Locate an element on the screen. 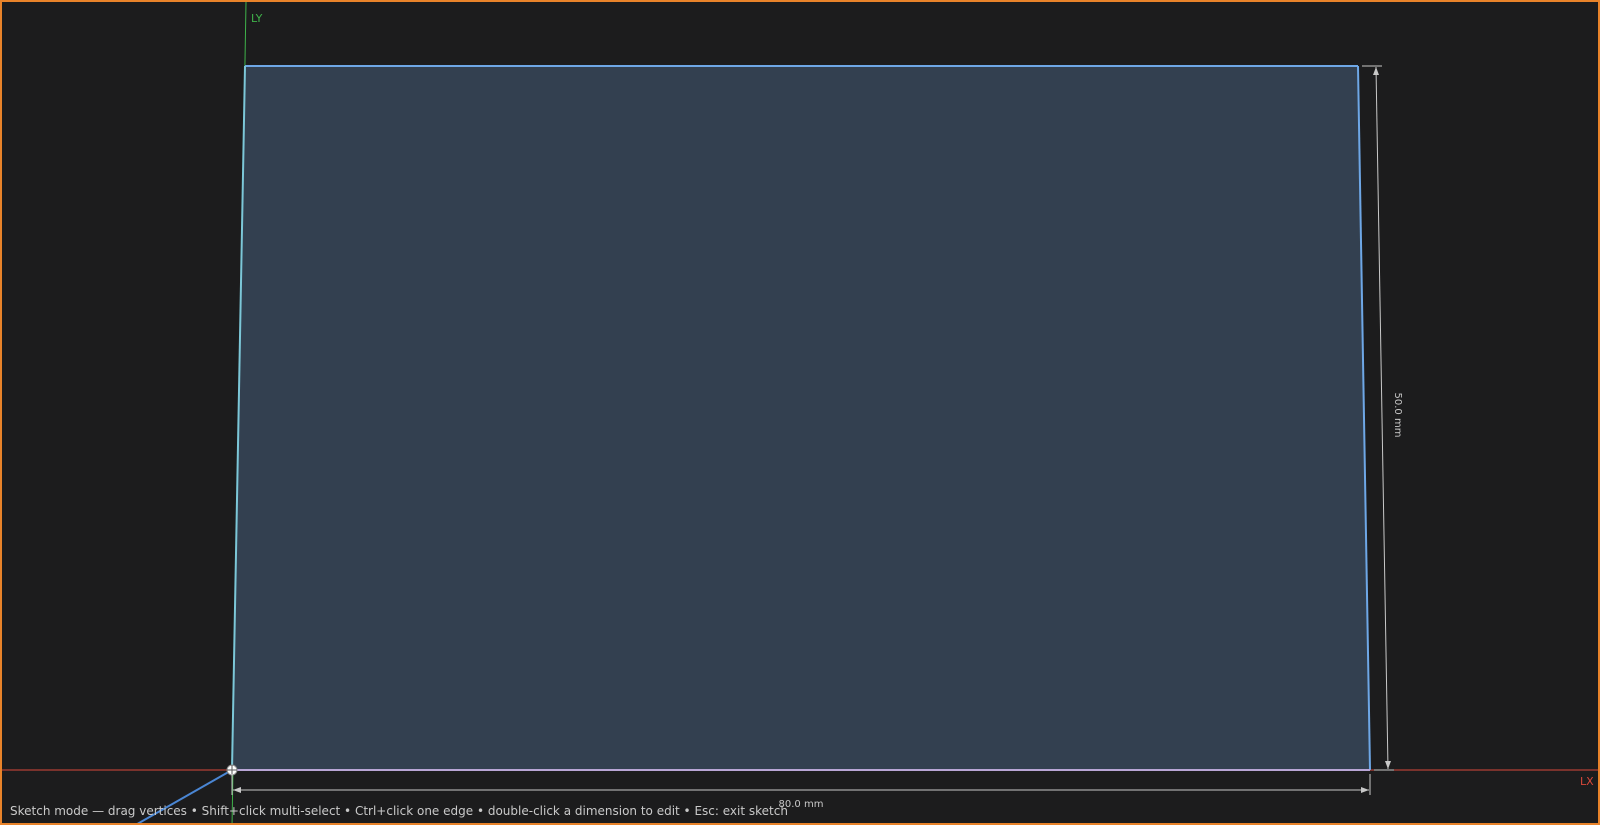 The width and height of the screenshot is (1600, 825). height-dim-line is located at coordinates (1382, 418).